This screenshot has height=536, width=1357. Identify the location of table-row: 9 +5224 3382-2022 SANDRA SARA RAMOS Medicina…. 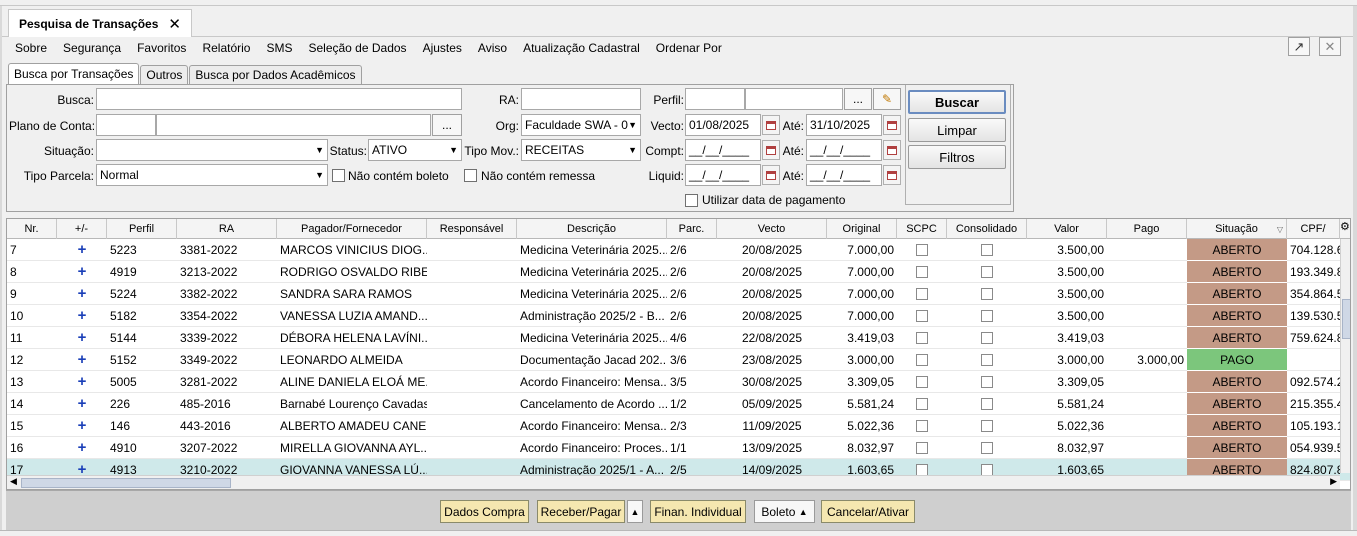
(678, 294).